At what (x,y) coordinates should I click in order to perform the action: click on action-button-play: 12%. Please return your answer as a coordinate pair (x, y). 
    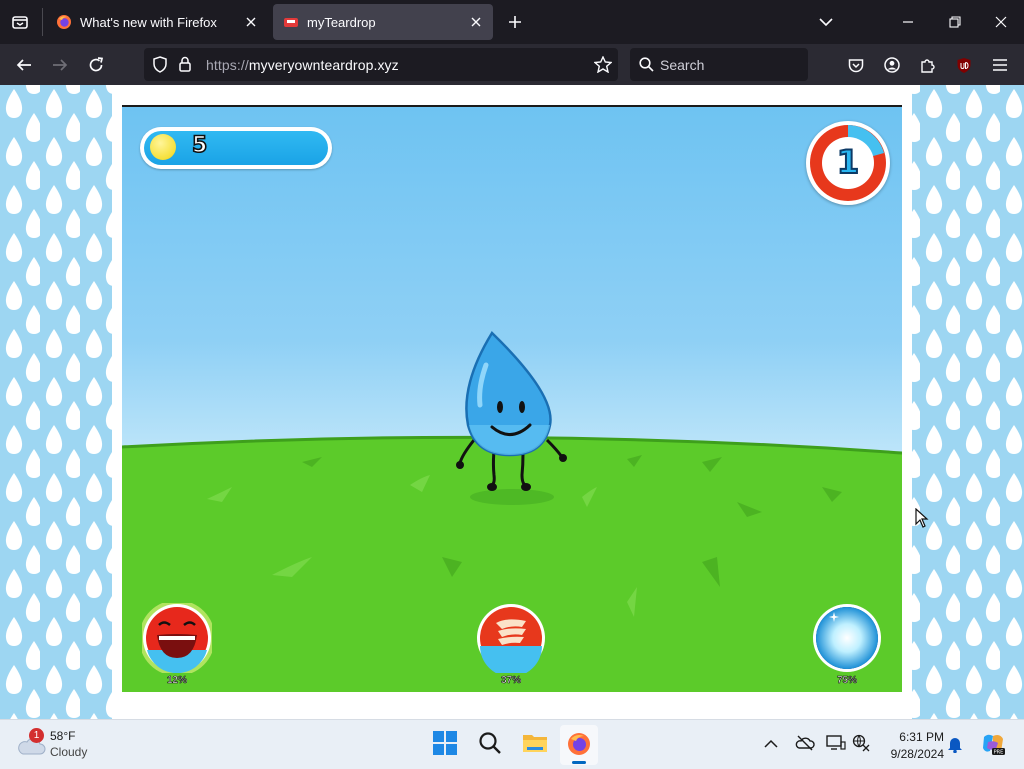
    Looking at the image, I should click on (177, 643).